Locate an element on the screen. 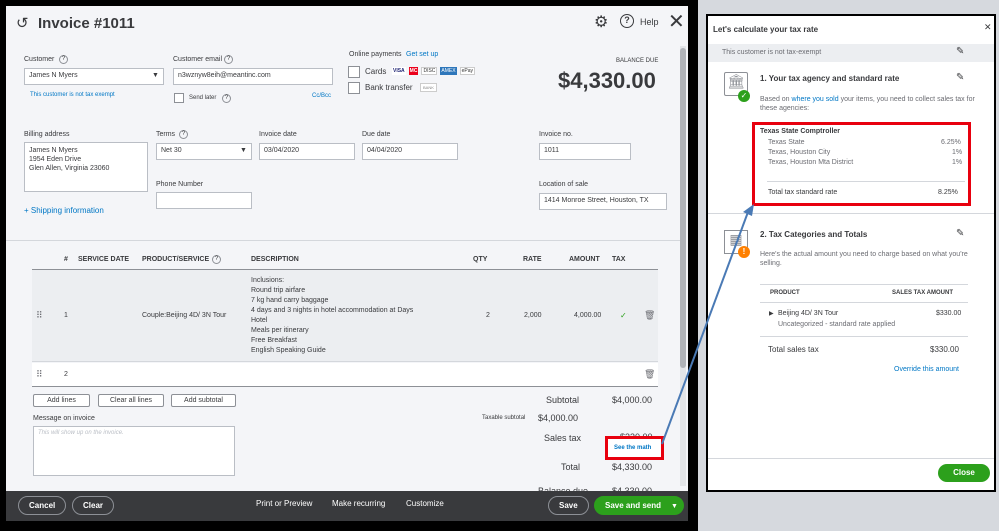 The image size is (999, 531). phone-field is located at coordinates (204, 200).